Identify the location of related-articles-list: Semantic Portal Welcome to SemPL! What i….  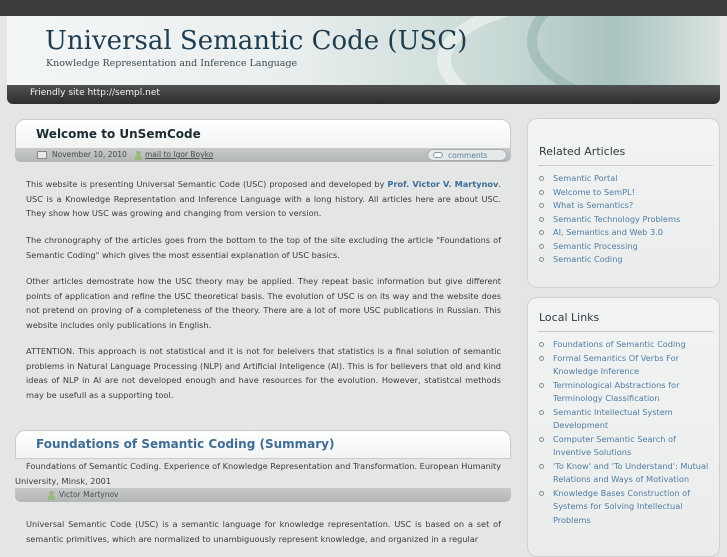
(627, 219).